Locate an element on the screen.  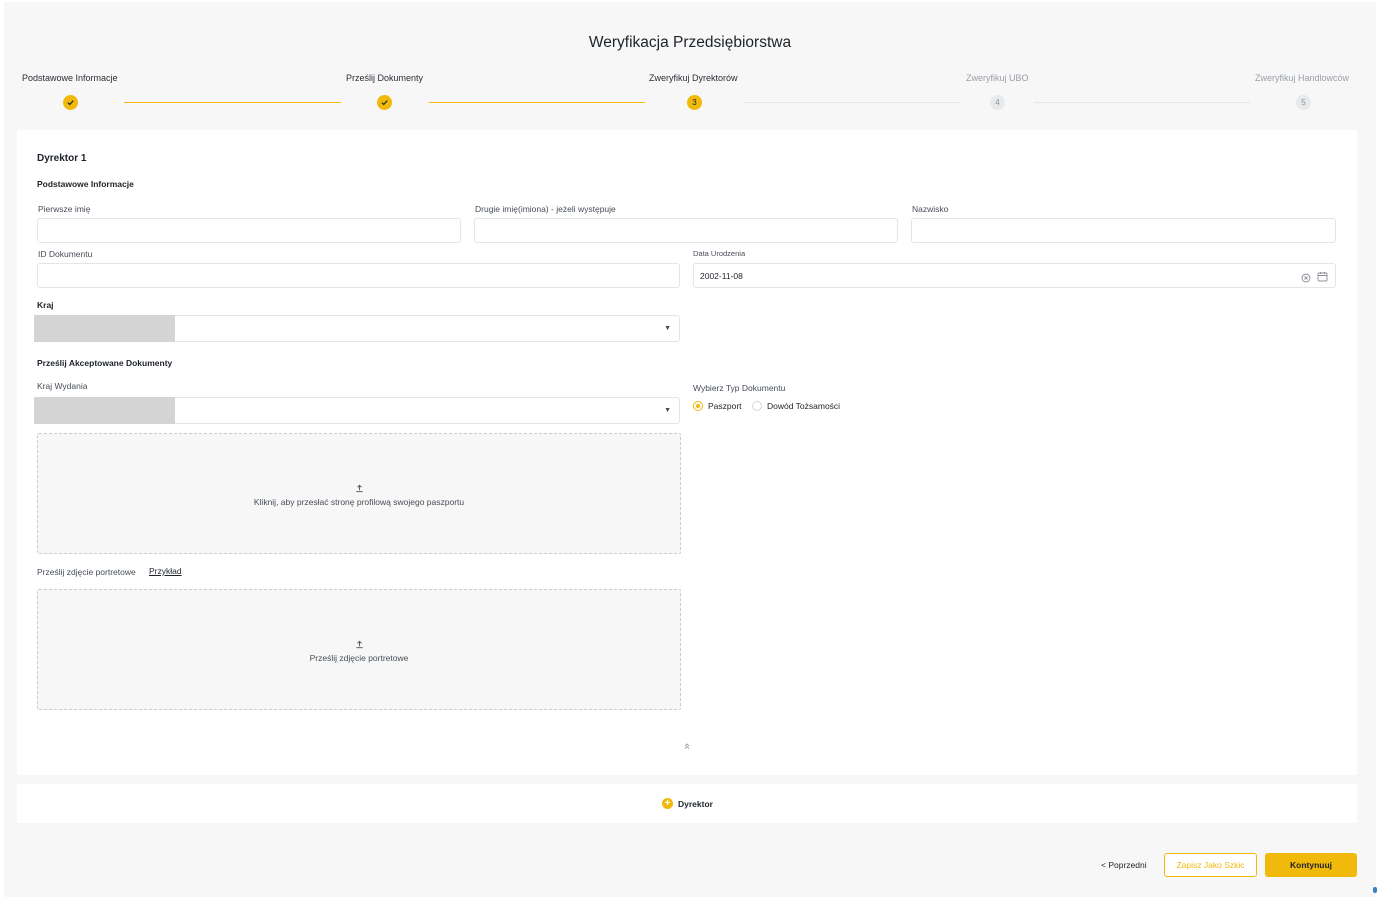
issue-country-flag is located at coordinates (104, 410).